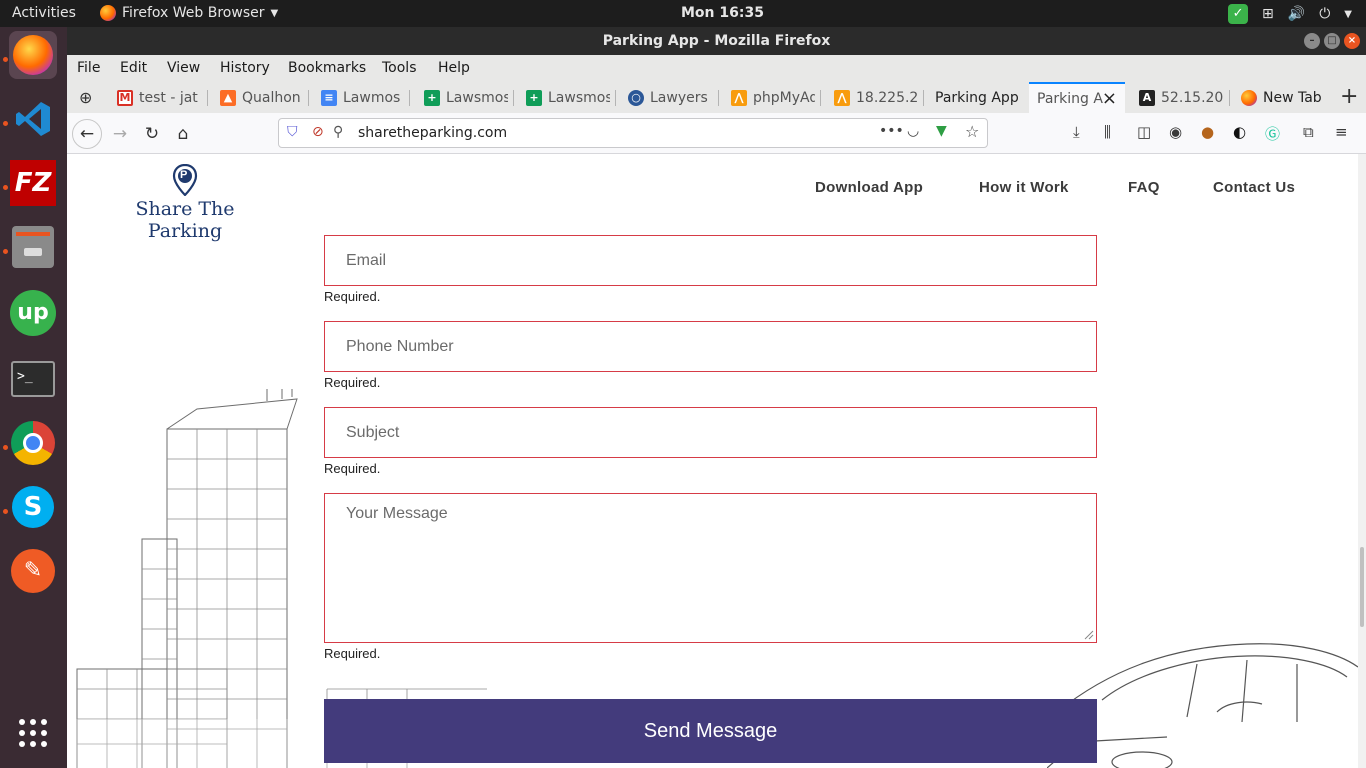 The width and height of the screenshot is (1366, 768). I want to click on back-button: ←, so click(87, 134).